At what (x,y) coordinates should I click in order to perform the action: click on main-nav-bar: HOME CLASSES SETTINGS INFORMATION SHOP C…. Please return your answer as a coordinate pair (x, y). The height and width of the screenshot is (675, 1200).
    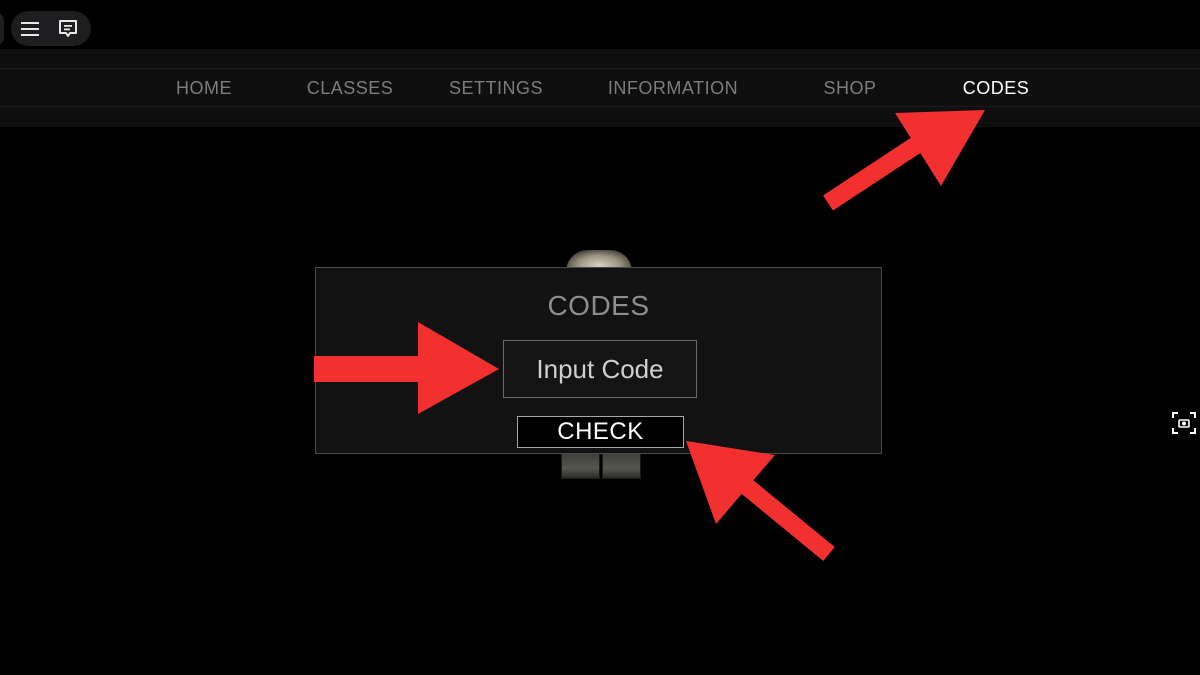
    Looking at the image, I should click on (600, 88).